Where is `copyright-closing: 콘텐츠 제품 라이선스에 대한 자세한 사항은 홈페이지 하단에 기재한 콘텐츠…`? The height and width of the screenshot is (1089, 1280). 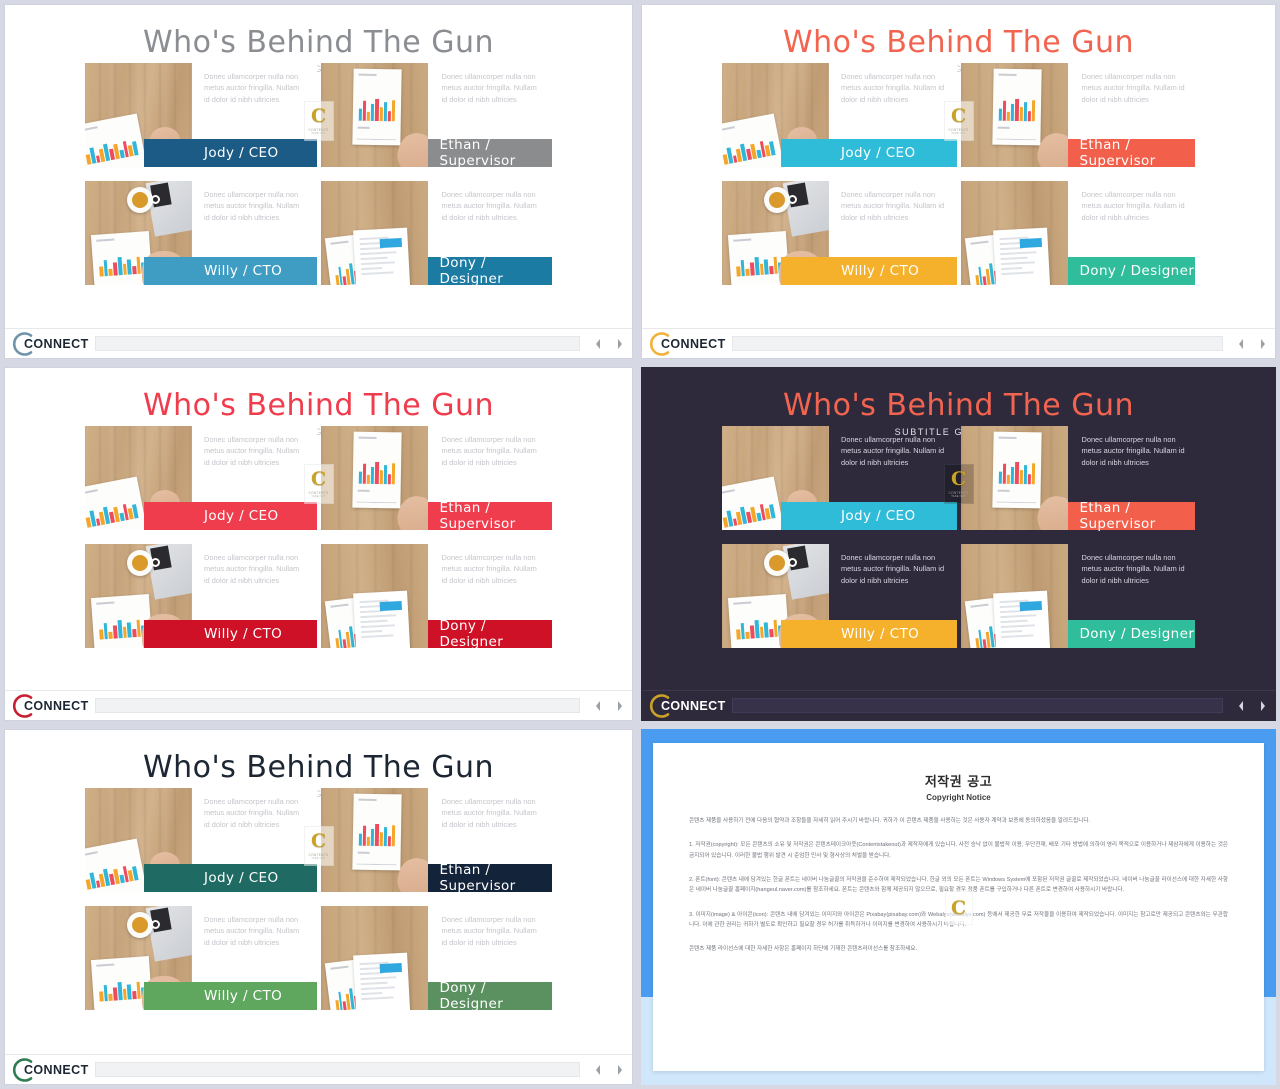 copyright-closing: 콘텐츠 제품 라이선스에 대한 자세한 사항은 홈페이지 하단에 기재한 콘텐츠… is located at coordinates (803, 949).